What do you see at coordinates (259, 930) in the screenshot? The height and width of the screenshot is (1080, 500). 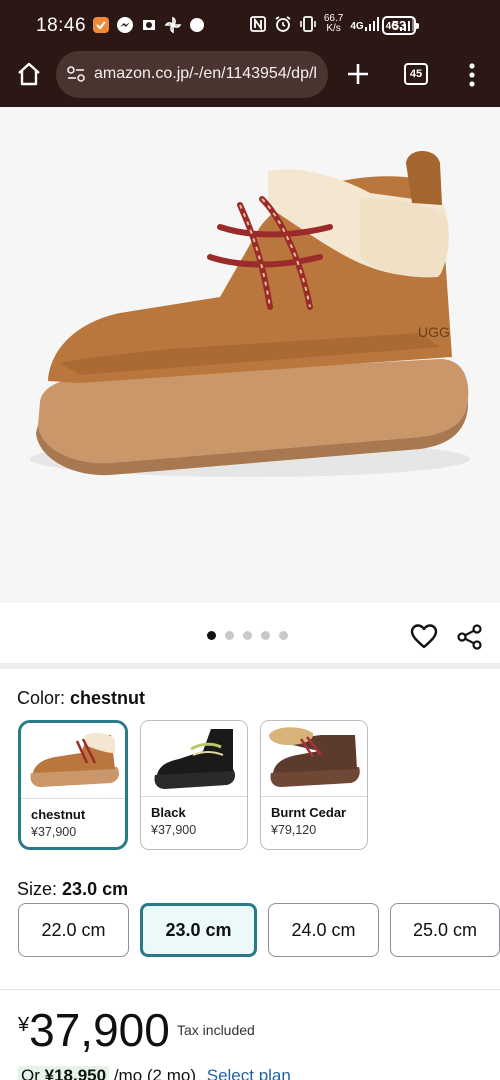 I see `size-options: 22.0 cm 23.0 cm 24.0 cm 25.0 cm` at bounding box center [259, 930].